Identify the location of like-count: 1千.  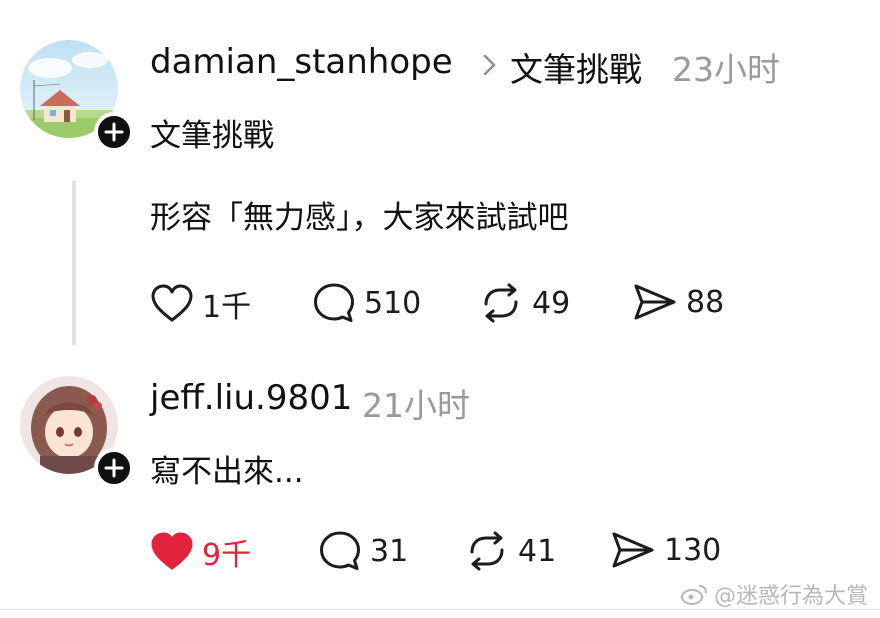
(227, 307).